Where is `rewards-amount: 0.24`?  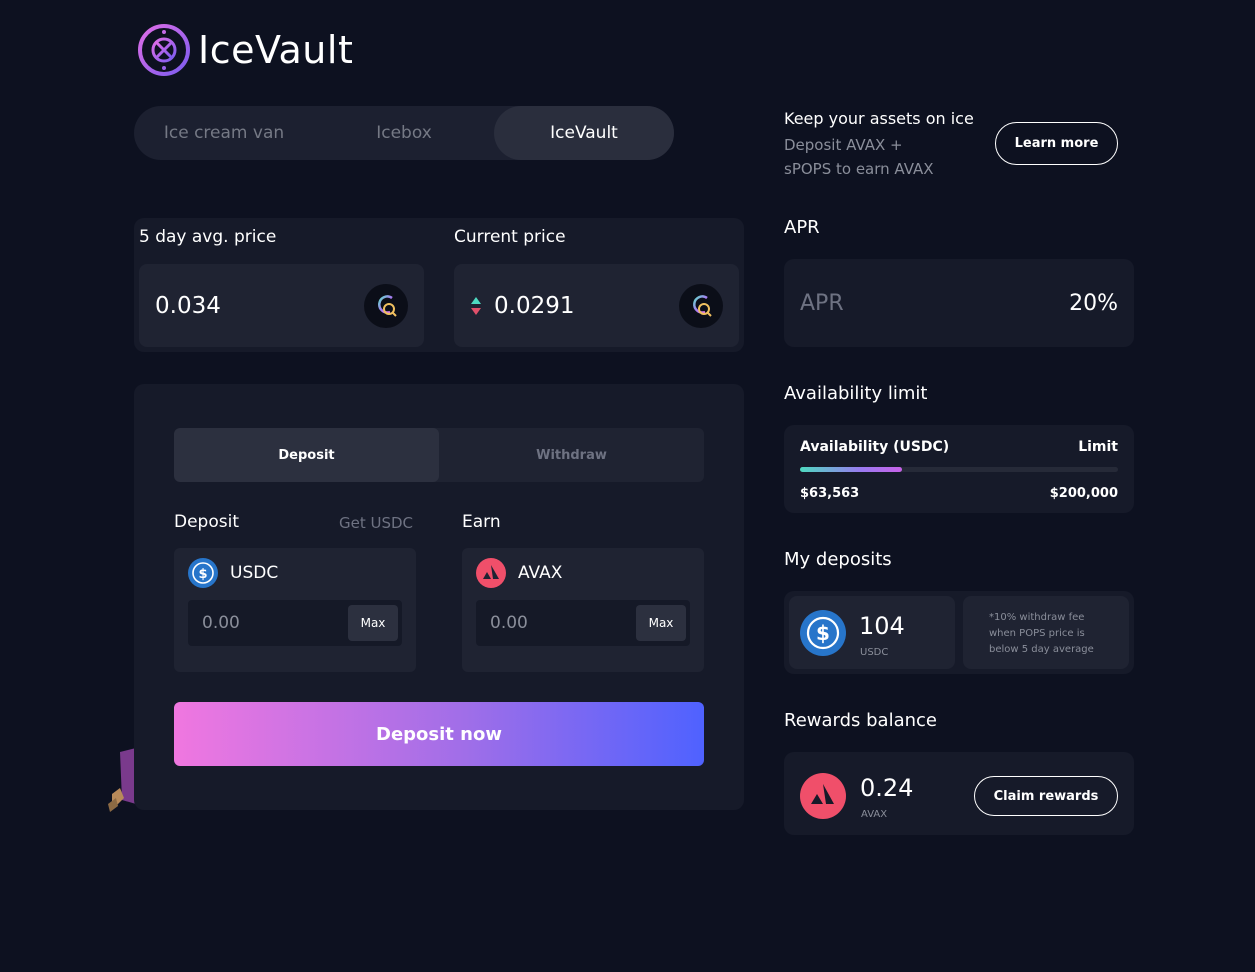
rewards-amount: 0.24 is located at coordinates (887, 788).